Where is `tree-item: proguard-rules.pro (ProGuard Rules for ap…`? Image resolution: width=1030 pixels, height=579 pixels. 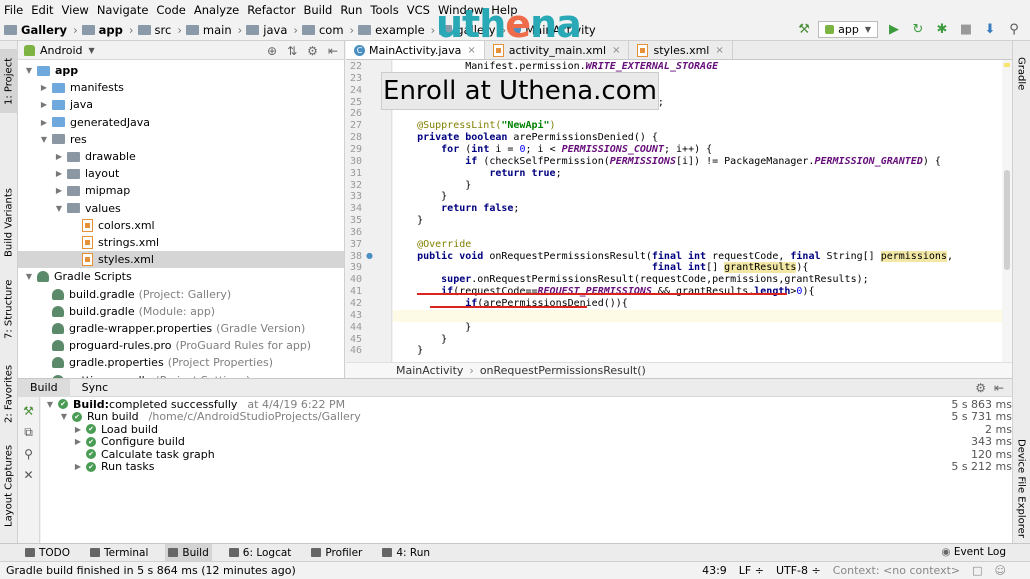 tree-item: proguard-rules.pro (ProGuard Rules for ap… is located at coordinates (181, 345).